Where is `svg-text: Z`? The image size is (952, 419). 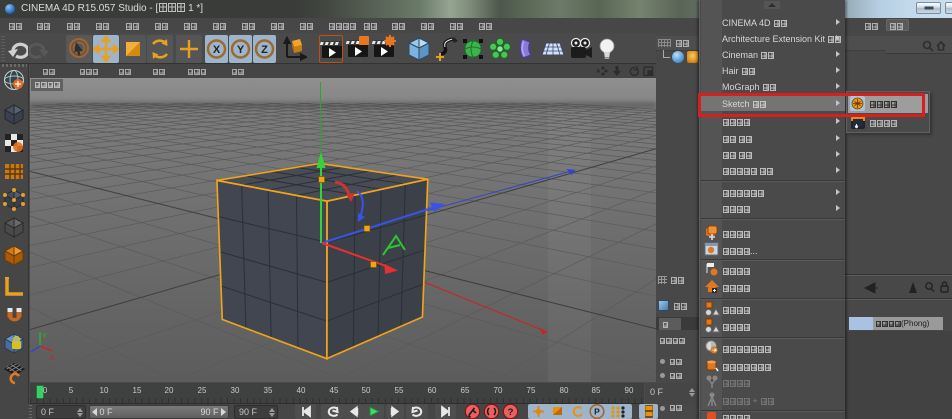
svg-text: Z is located at coordinates (264, 50).